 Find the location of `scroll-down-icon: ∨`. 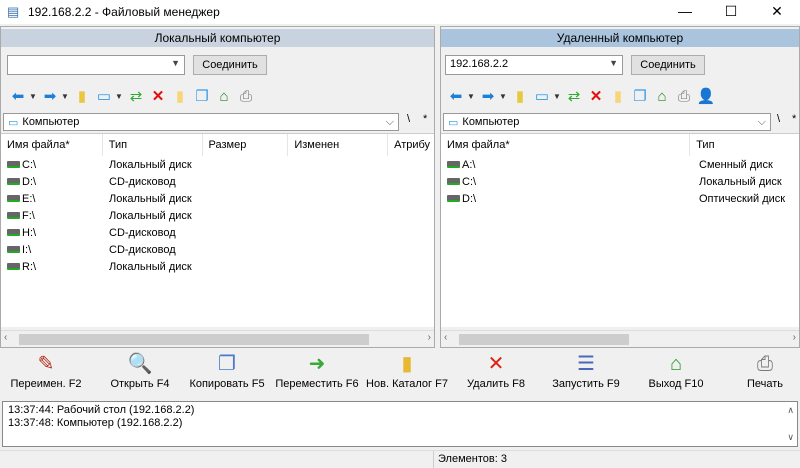

scroll-down-icon: ∨ is located at coordinates (790, 437).